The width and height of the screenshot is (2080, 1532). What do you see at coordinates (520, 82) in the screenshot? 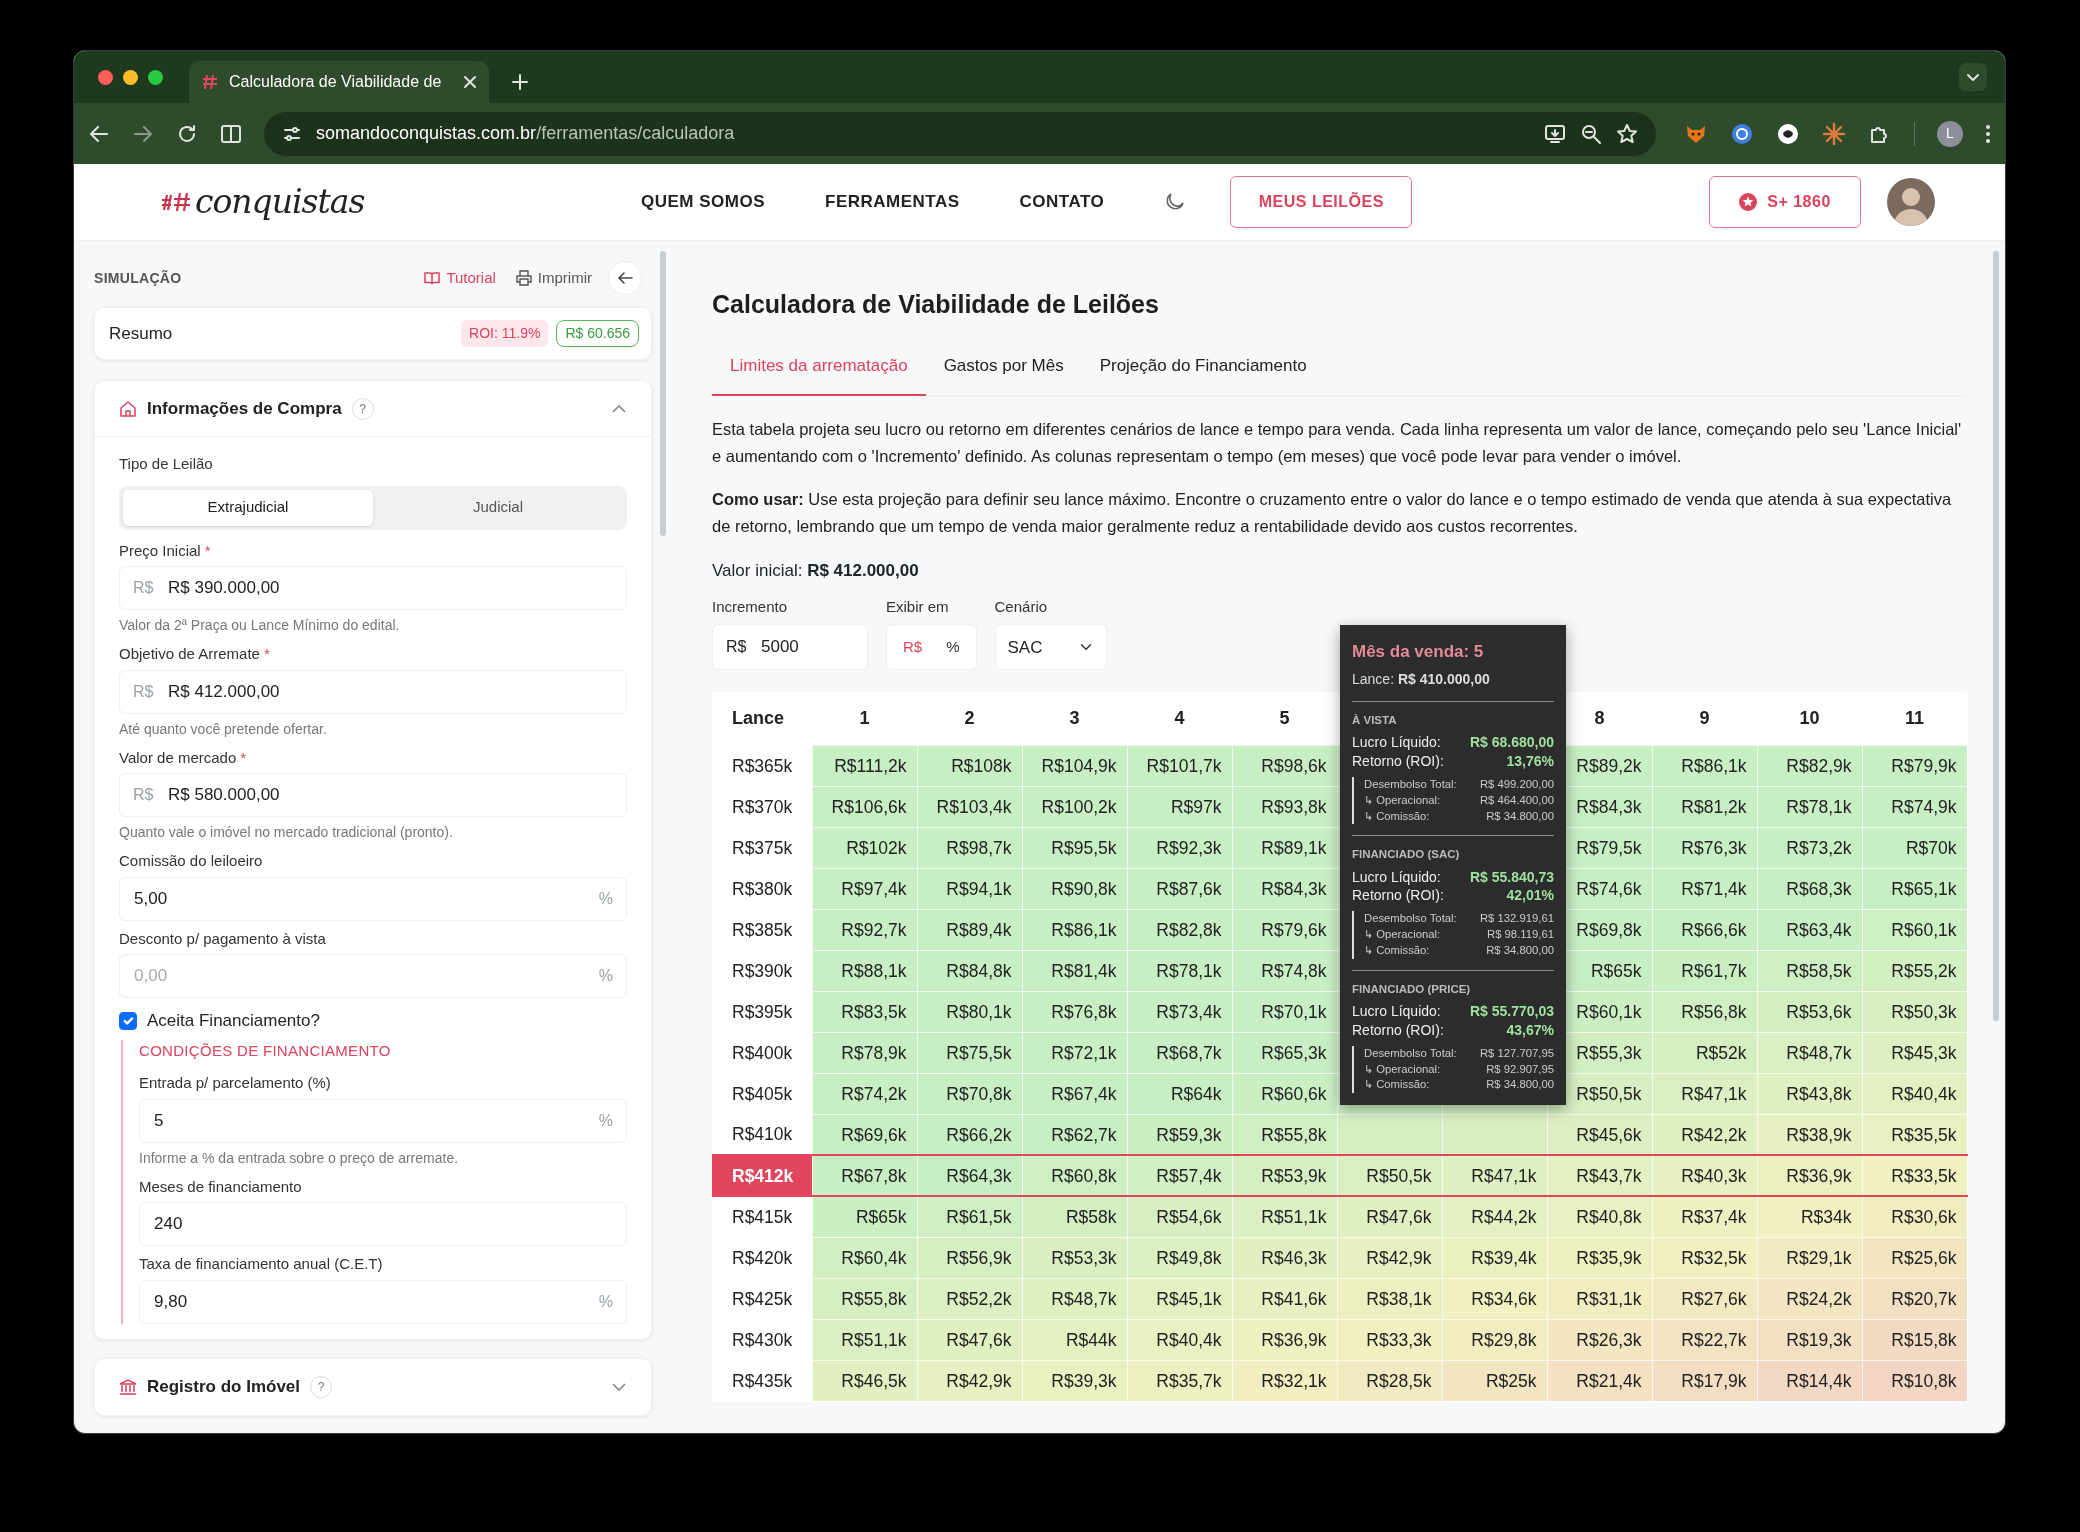
I see `new-tab-icon` at bounding box center [520, 82].